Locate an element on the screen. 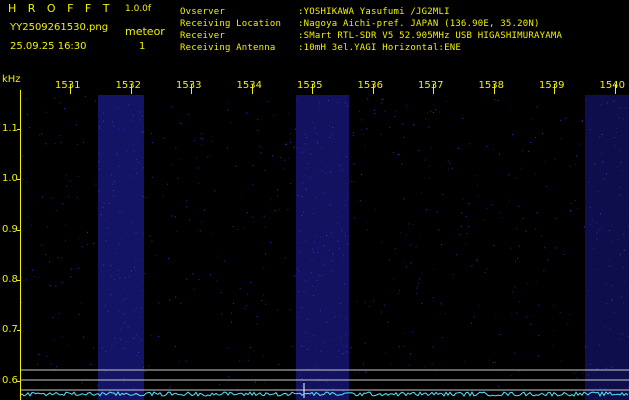 The width and height of the screenshot is (629, 400). y-tick-label: 0.7 is located at coordinates (10, 330).